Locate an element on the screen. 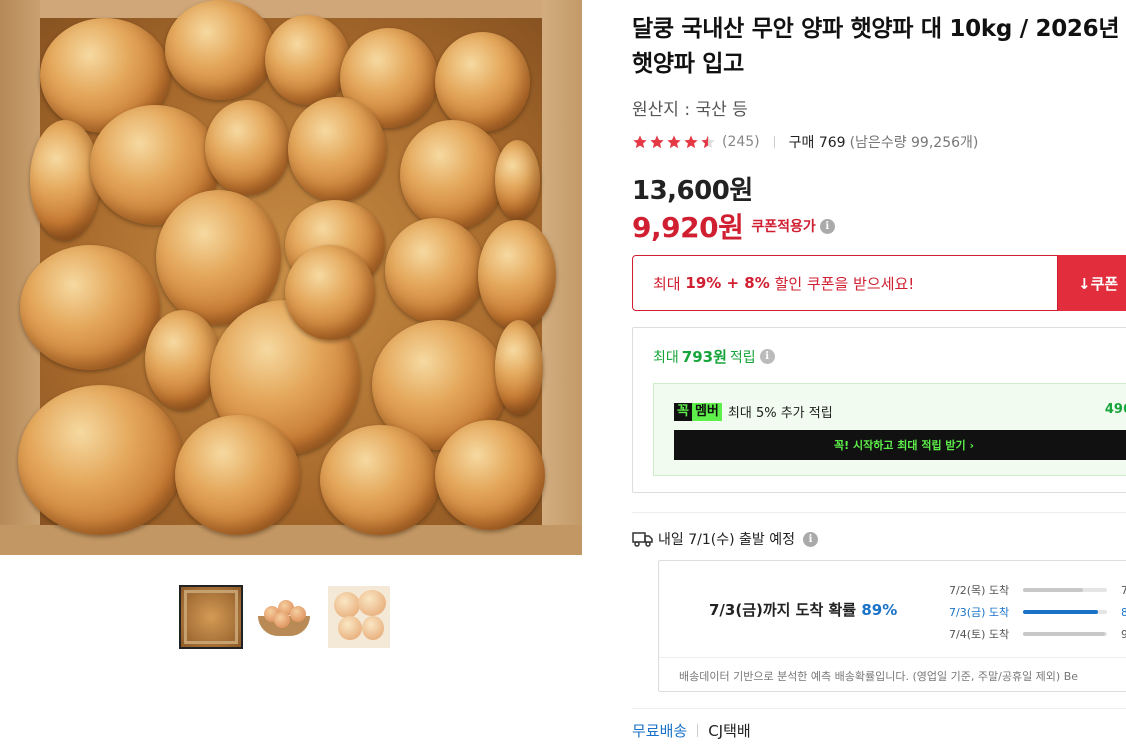 The height and width of the screenshot is (749, 1126). member-box: 꼭멤버 최대 5% 추가 적립 496 꼭! 시작하고 최대 적립 받기 › is located at coordinates (889, 429).